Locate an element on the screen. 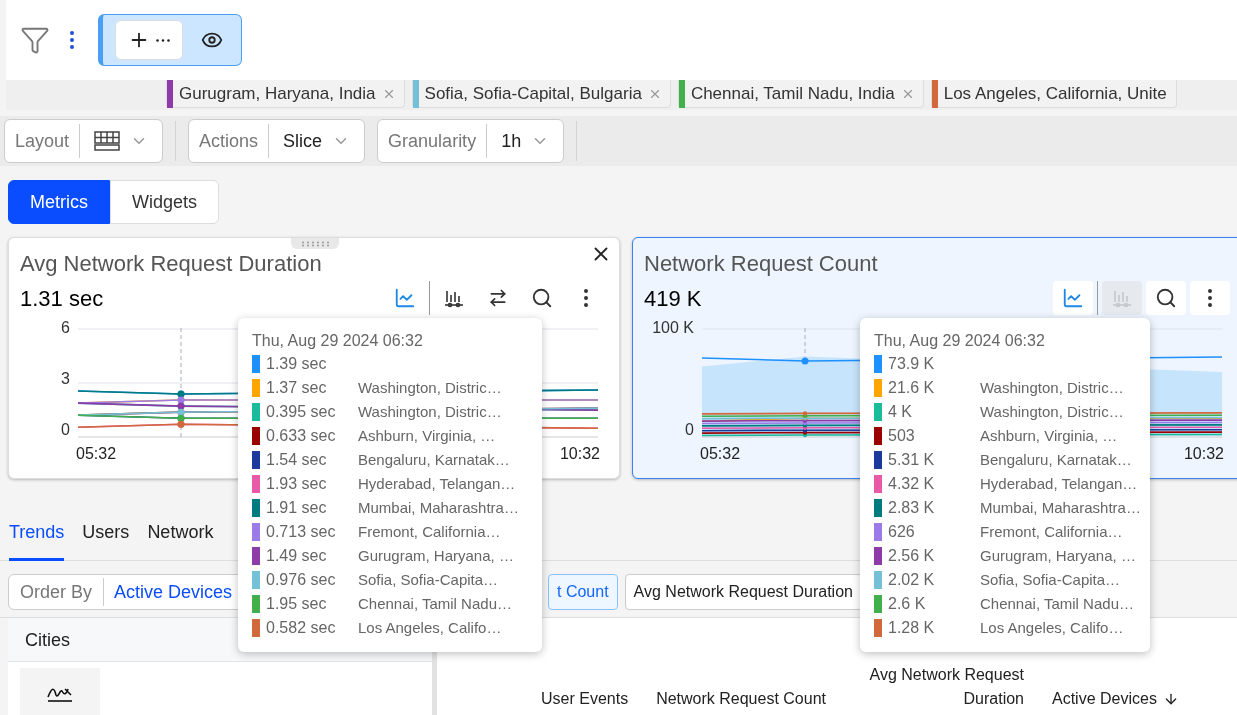 This screenshot has width=1237, height=715. tab: Network is located at coordinates (180, 533).